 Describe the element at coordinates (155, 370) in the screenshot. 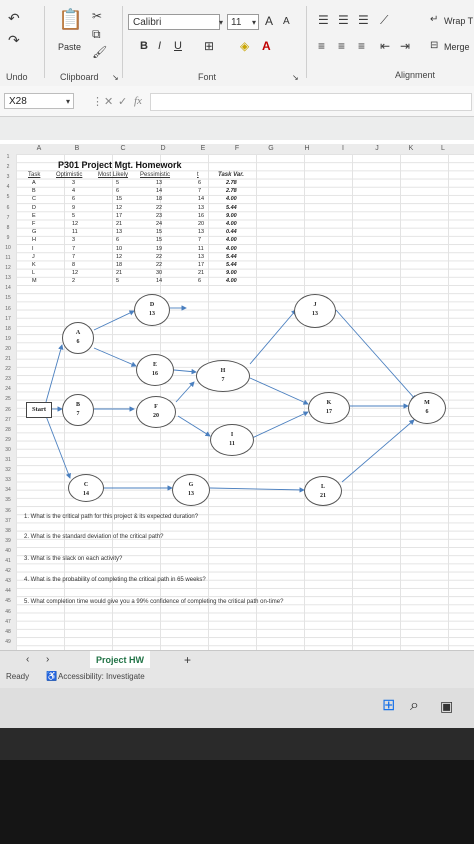

I see `node-e: E 16` at that location.